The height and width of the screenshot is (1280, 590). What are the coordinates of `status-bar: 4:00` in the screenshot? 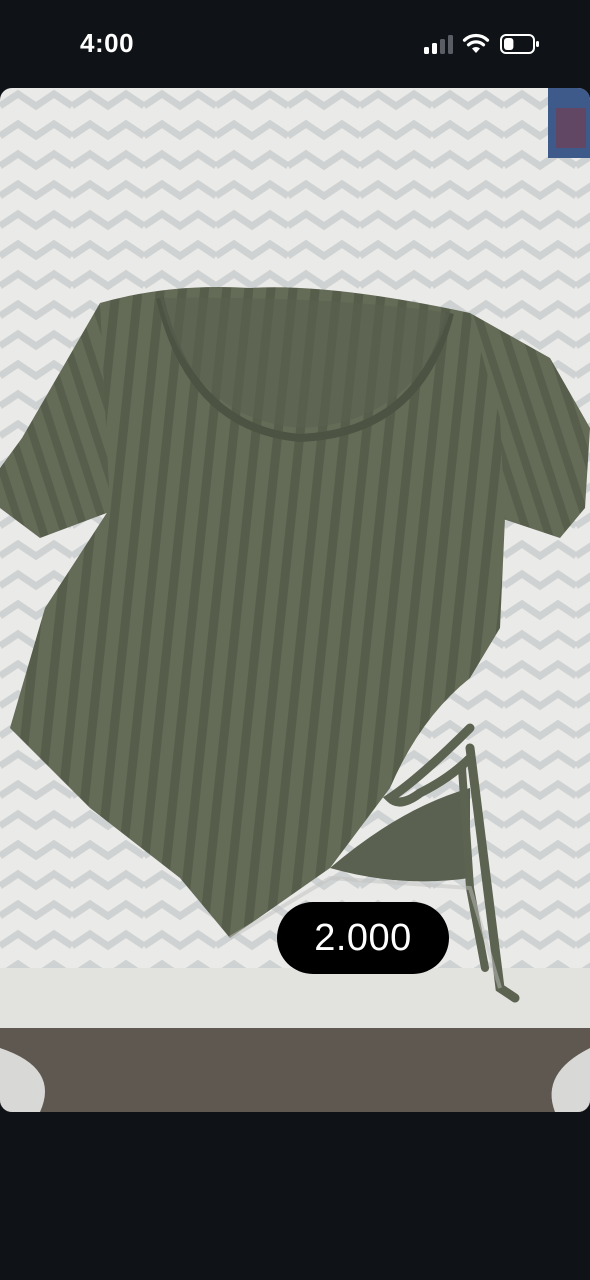 It's located at (295, 44).